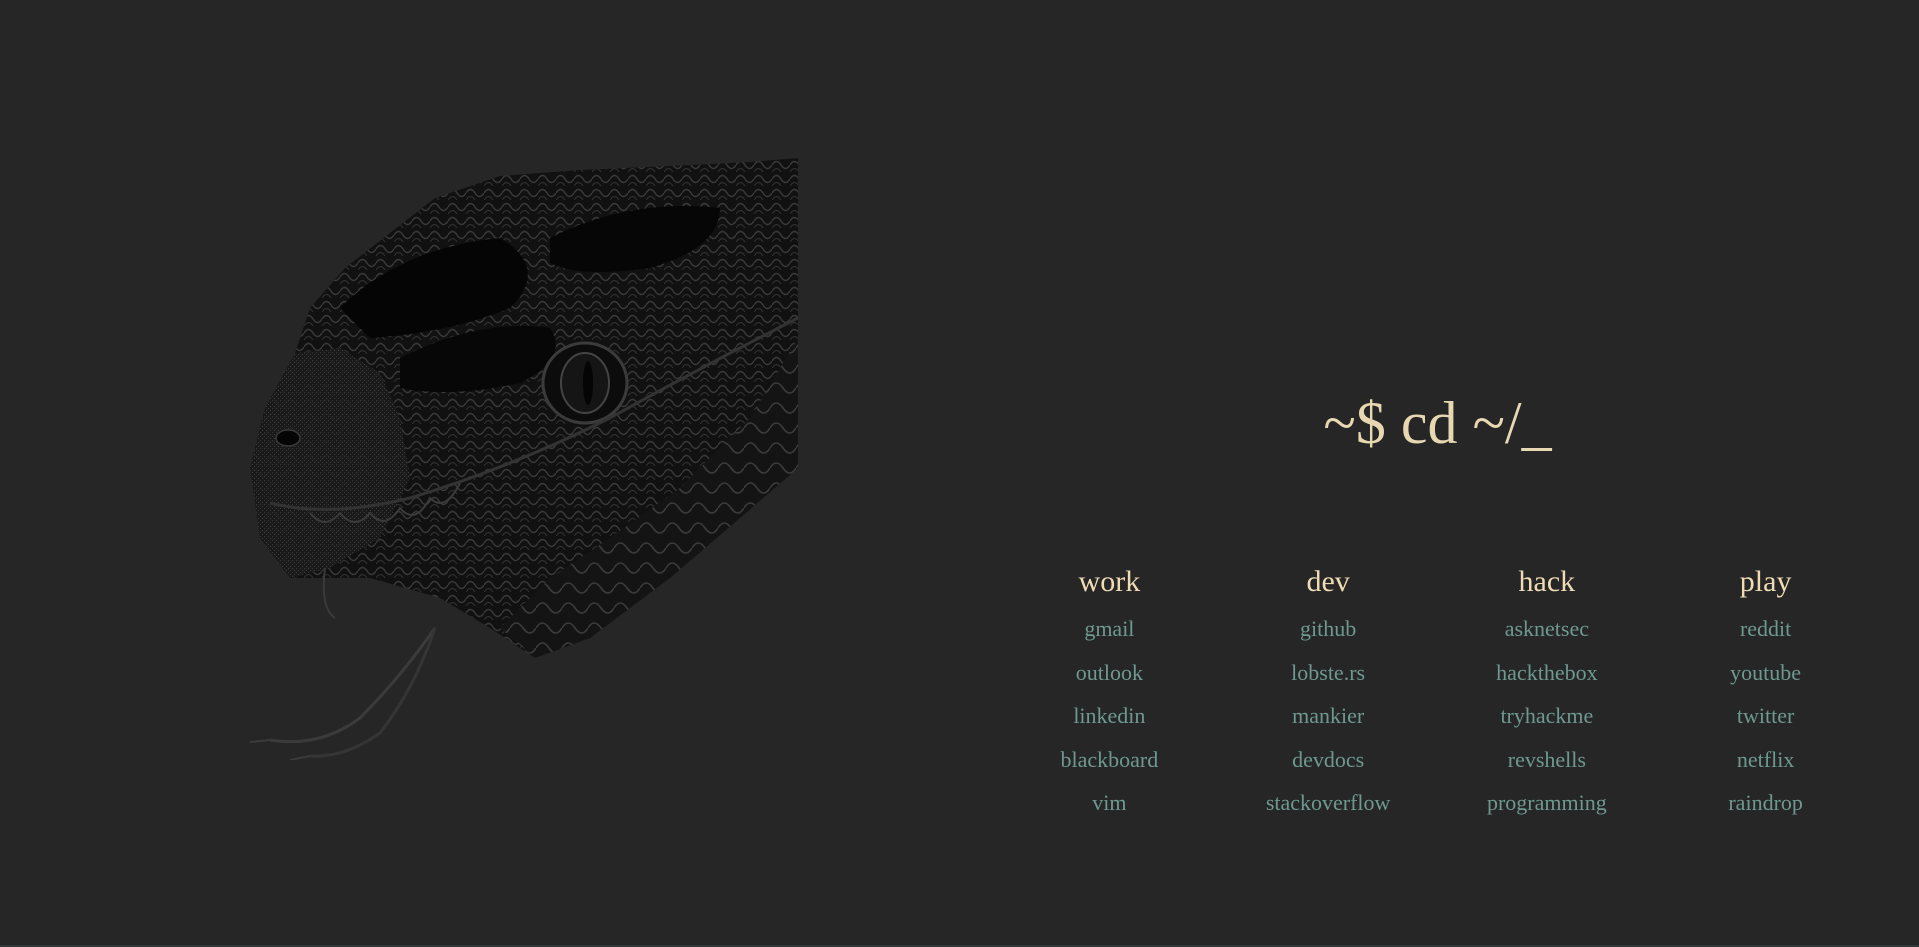 The image size is (1919, 947). I want to click on link-programming: programming, so click(1547, 803).